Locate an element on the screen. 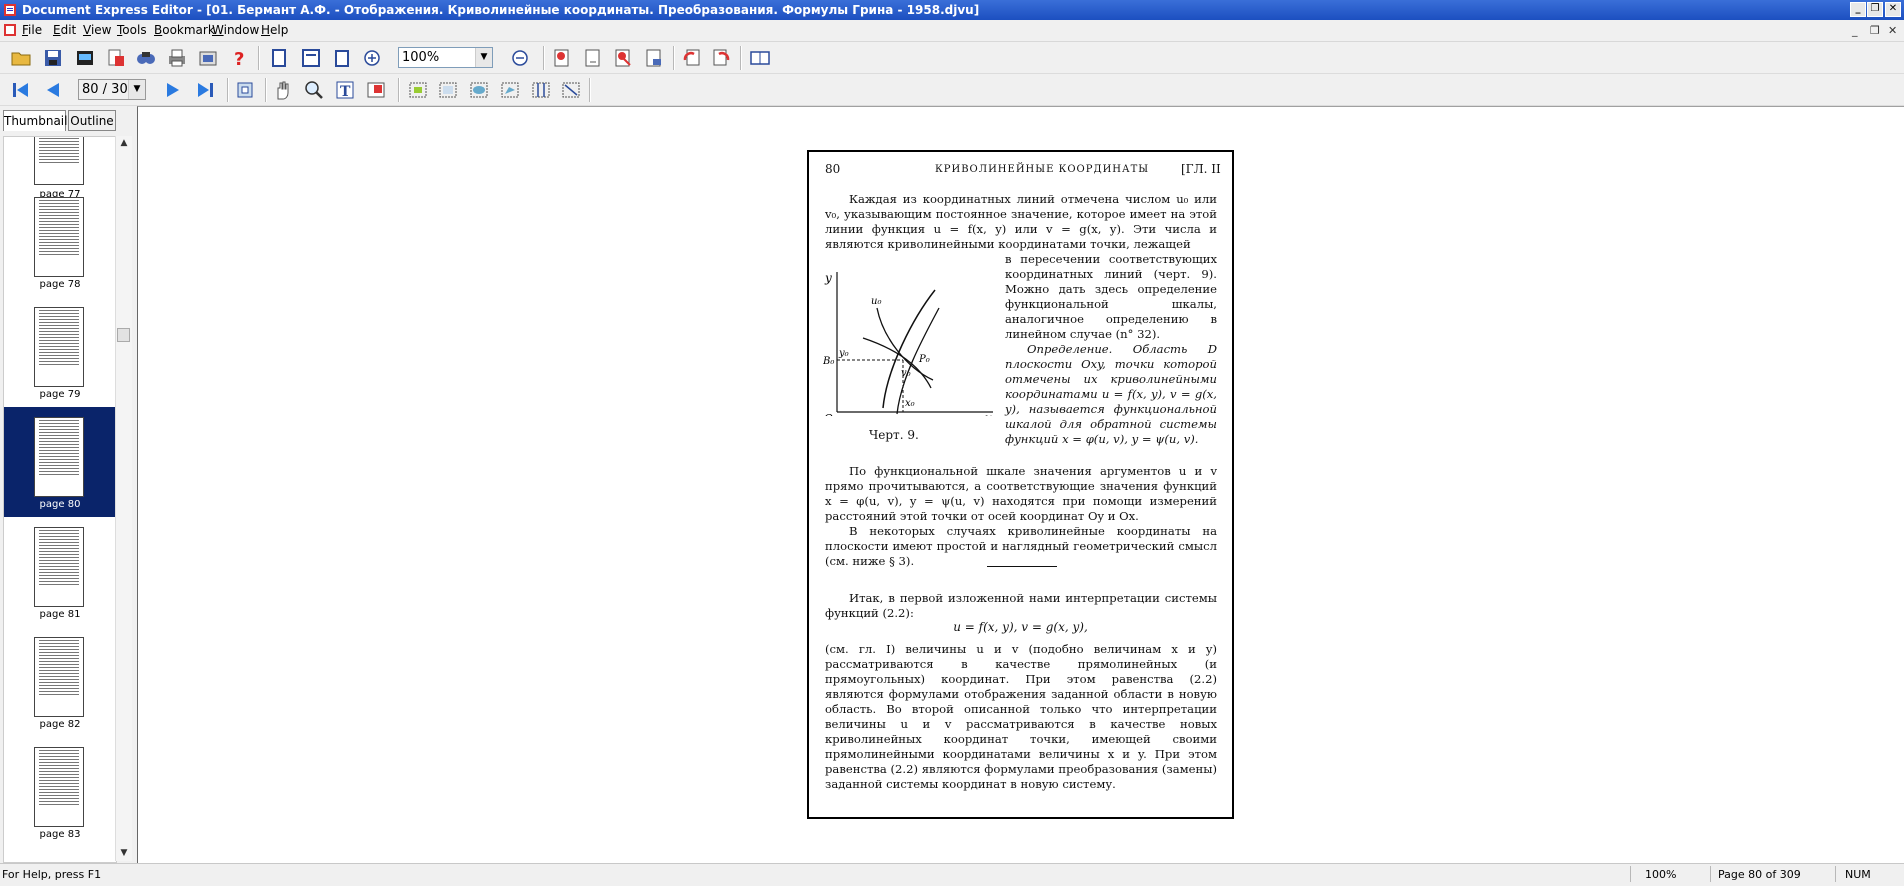 The image size is (1904, 886). print-icon is located at coordinates (177, 58).